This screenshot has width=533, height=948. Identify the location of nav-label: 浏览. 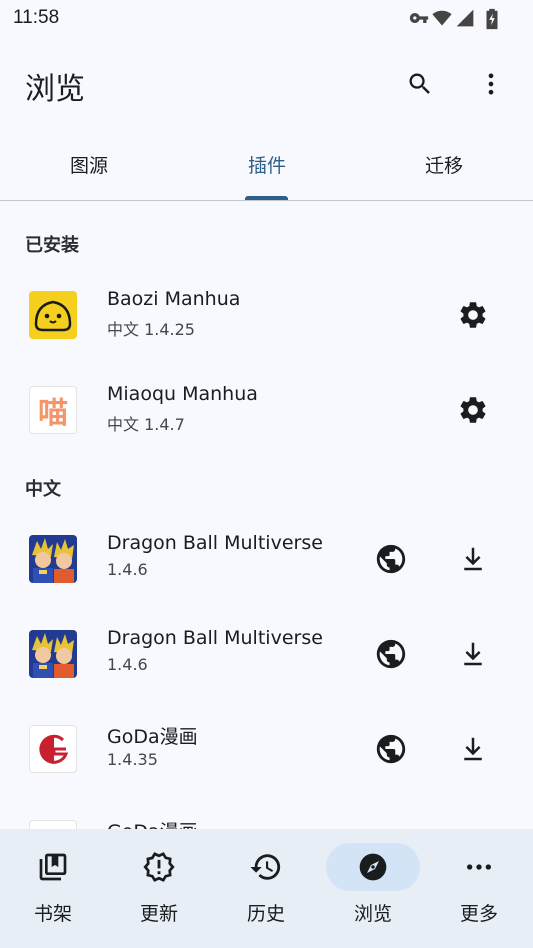
(372, 914).